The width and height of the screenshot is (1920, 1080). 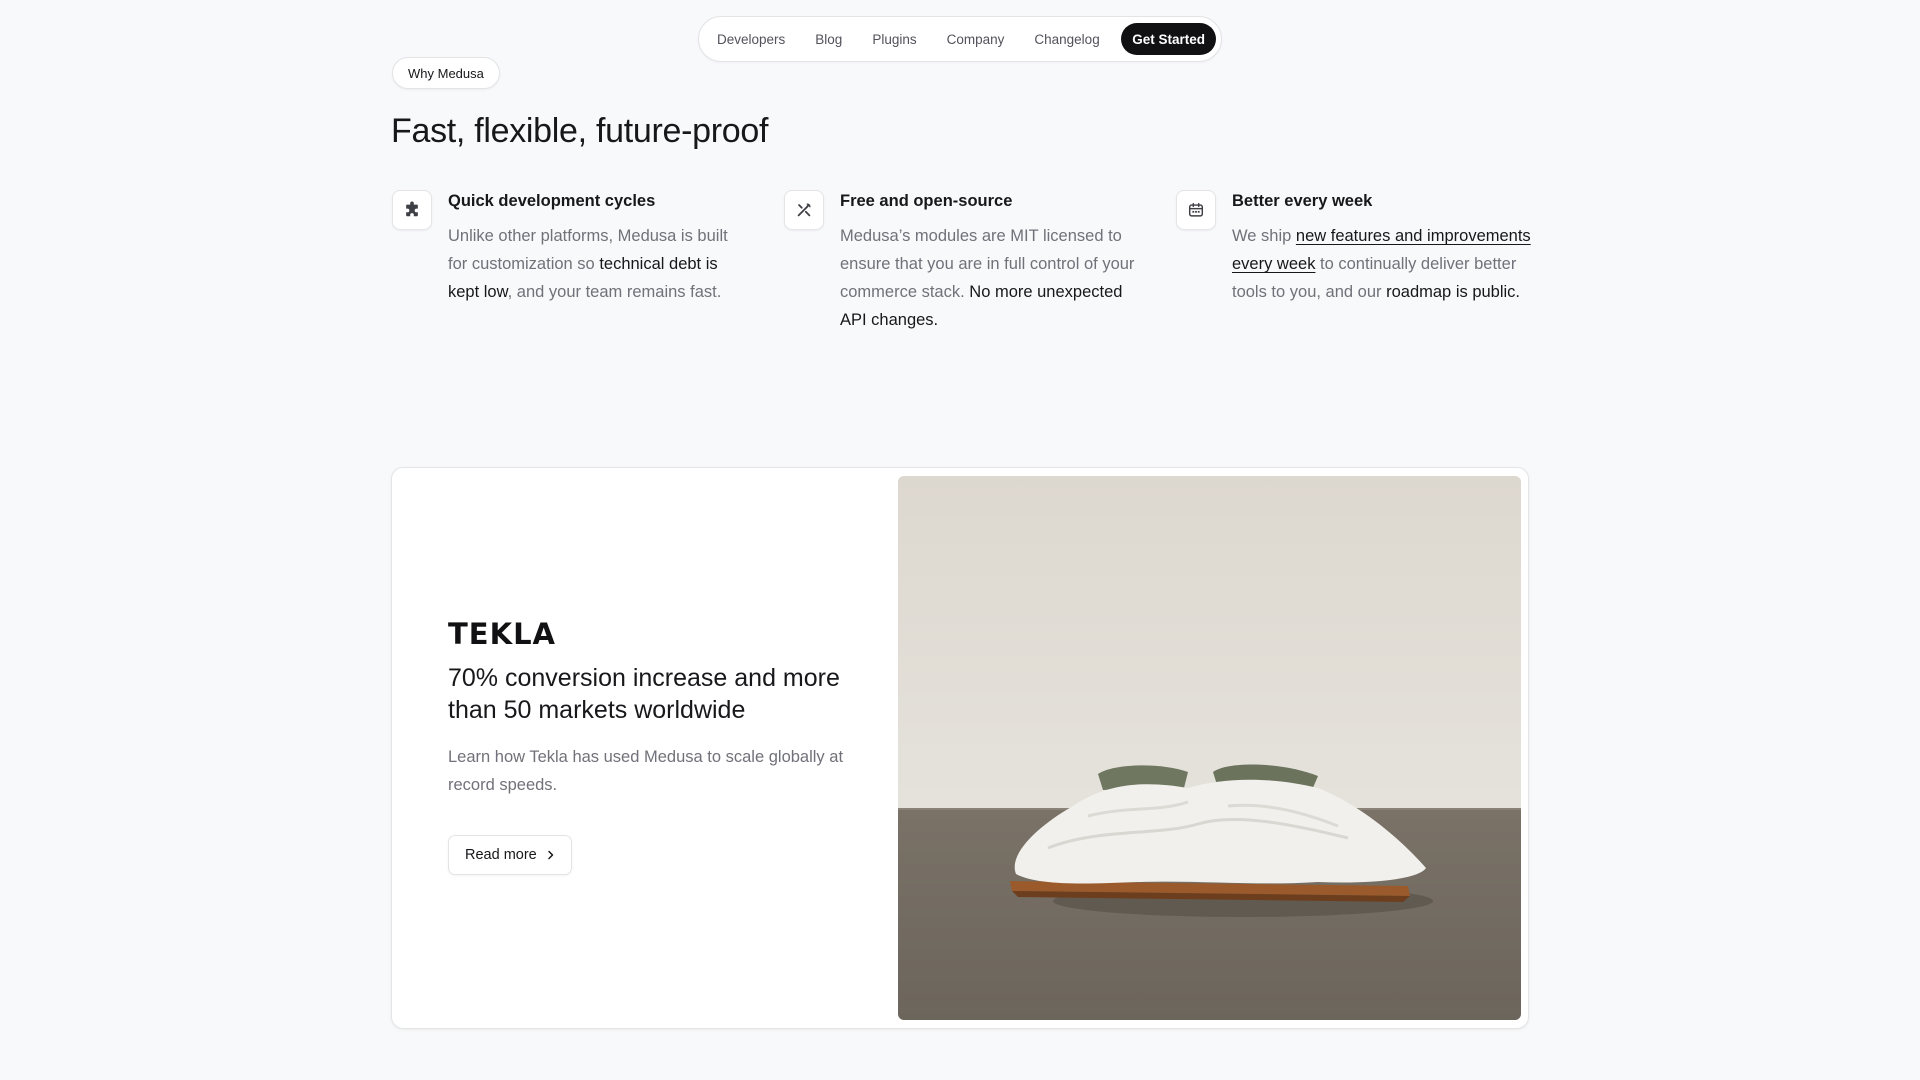 What do you see at coordinates (412, 210) in the screenshot?
I see `puzzle-icon` at bounding box center [412, 210].